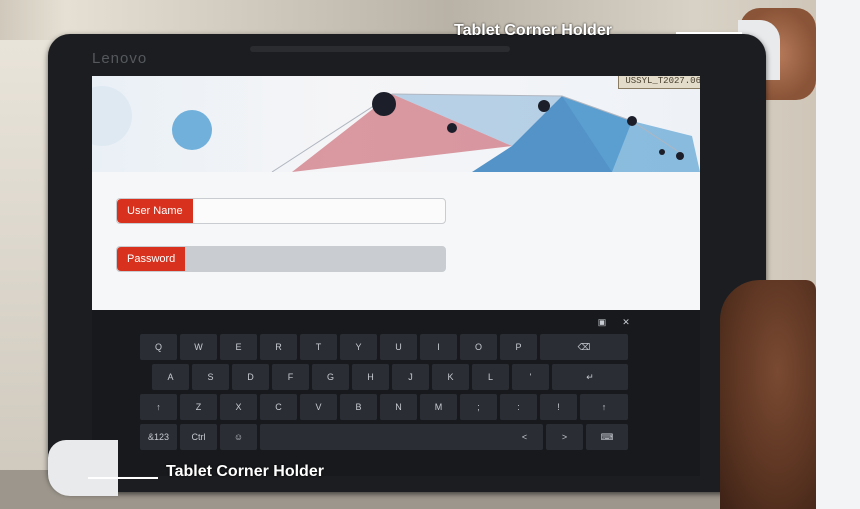 This screenshot has width=860, height=509. Describe the element at coordinates (281, 211) in the screenshot. I see `username-field: User Name` at that location.